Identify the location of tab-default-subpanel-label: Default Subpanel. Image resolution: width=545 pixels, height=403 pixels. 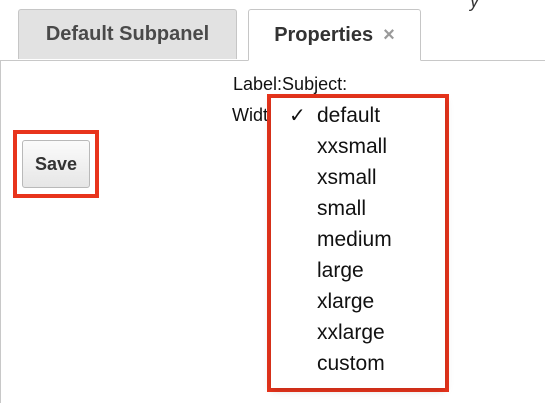
(127, 34).